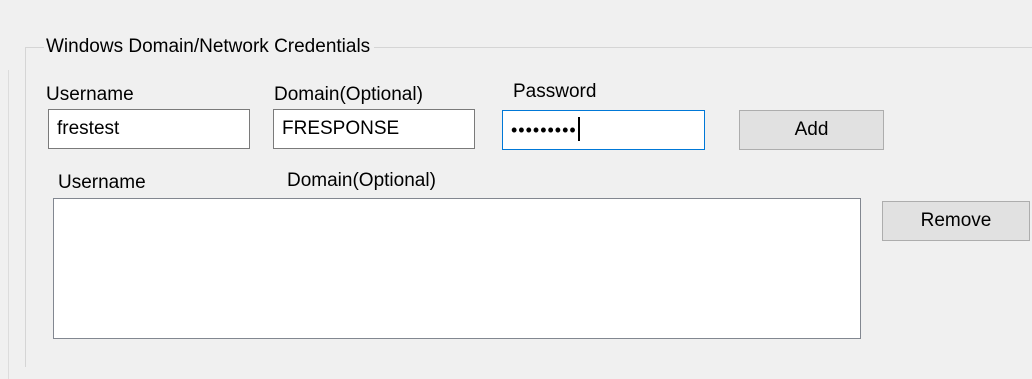 The image size is (1032, 379). What do you see at coordinates (102, 182) in the screenshot?
I see `list-header-username: Username` at bounding box center [102, 182].